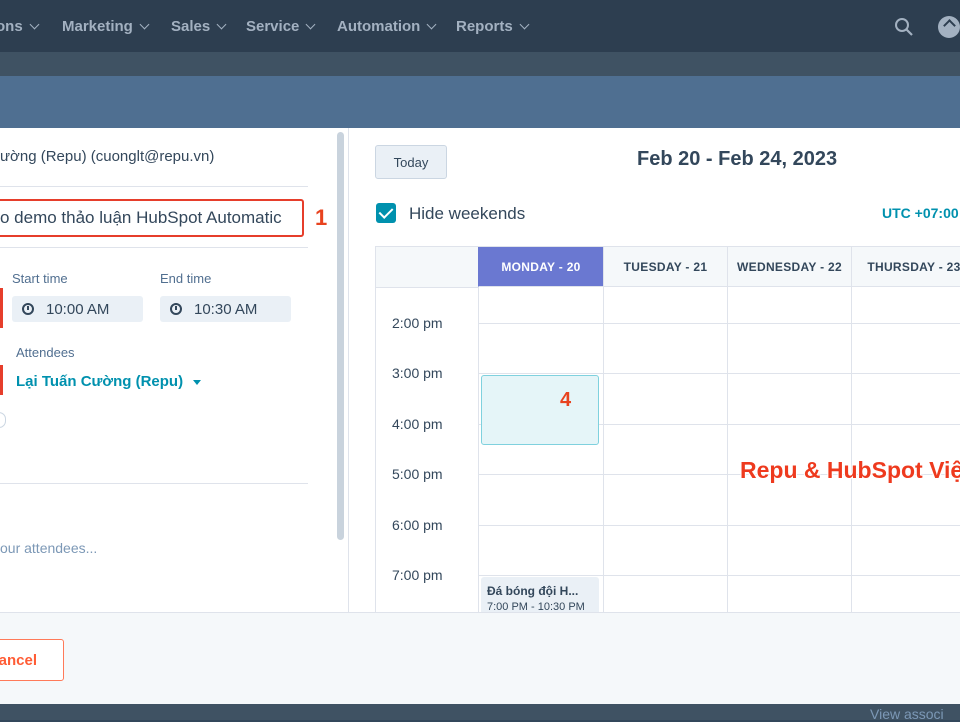 Image resolution: width=960 pixels, height=722 pixels. What do you see at coordinates (77, 309) in the screenshot?
I see `start-time-field: 10:00 AM` at bounding box center [77, 309].